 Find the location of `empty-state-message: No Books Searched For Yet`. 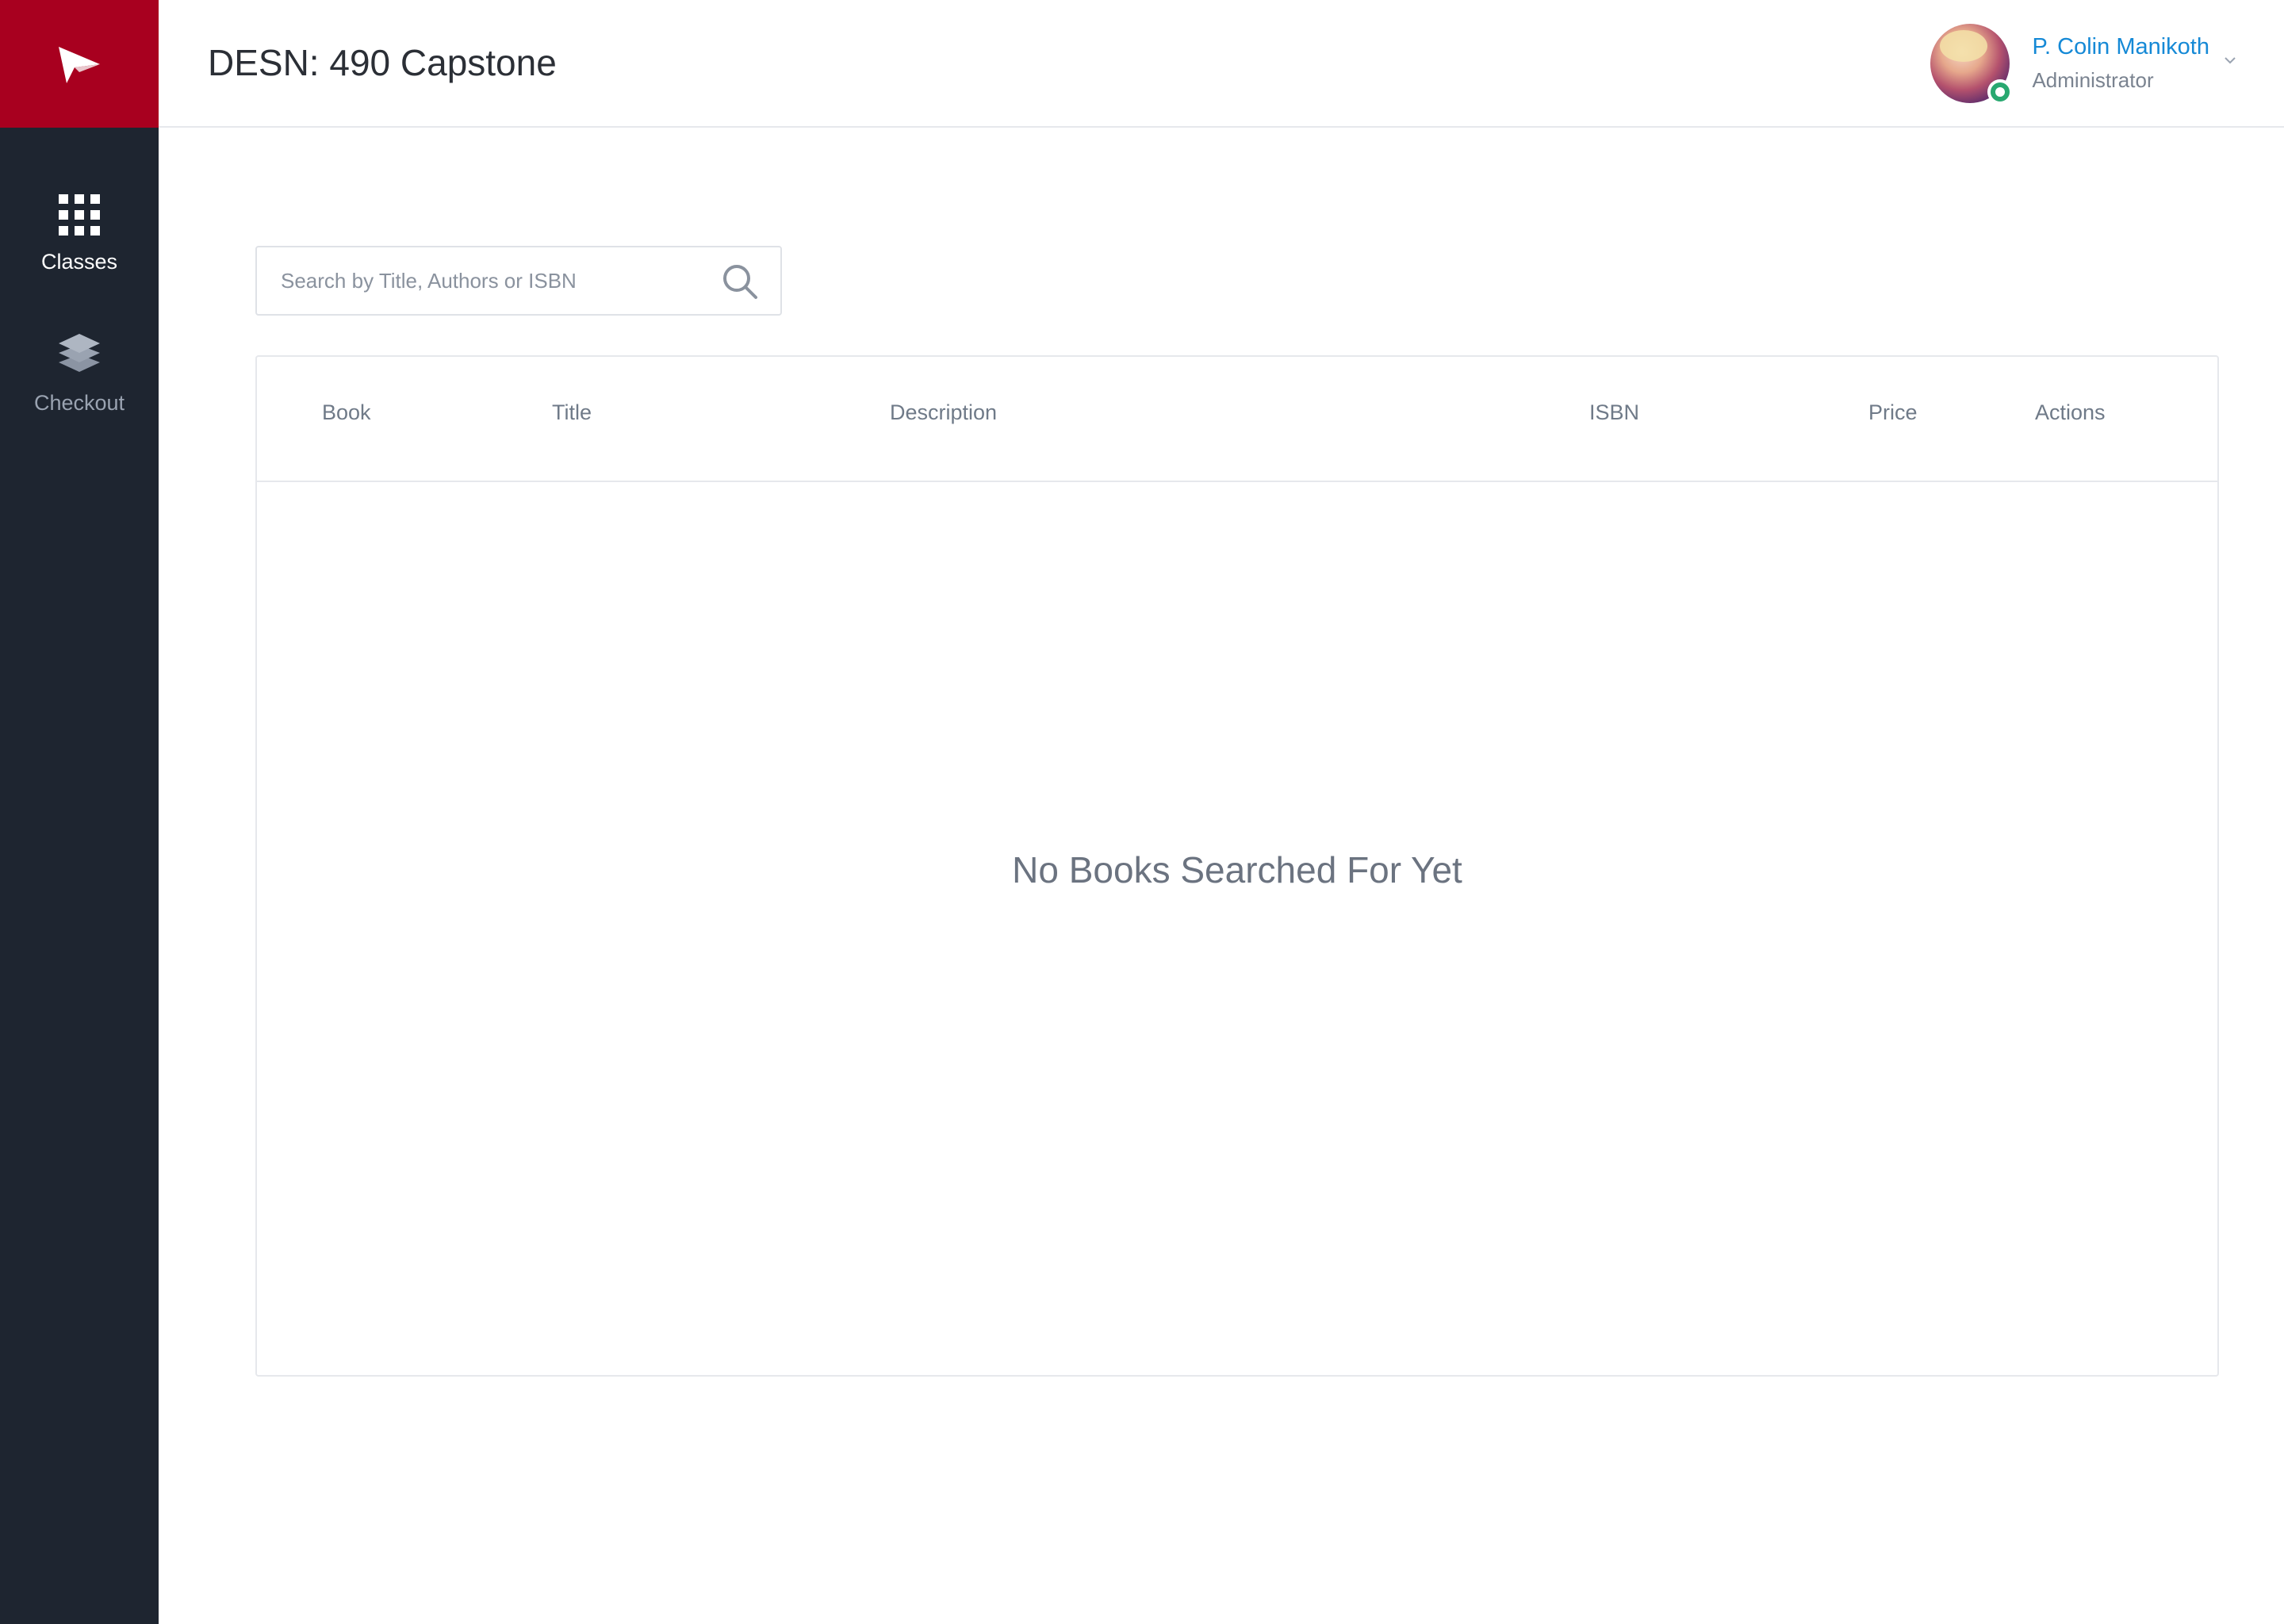

empty-state-message: No Books Searched For Yet is located at coordinates (1237, 870).